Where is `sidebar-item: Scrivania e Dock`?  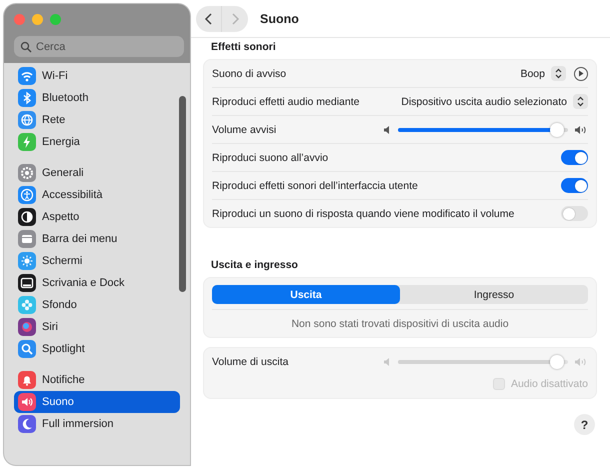 sidebar-item: Scrivania e Dock is located at coordinates (97, 283).